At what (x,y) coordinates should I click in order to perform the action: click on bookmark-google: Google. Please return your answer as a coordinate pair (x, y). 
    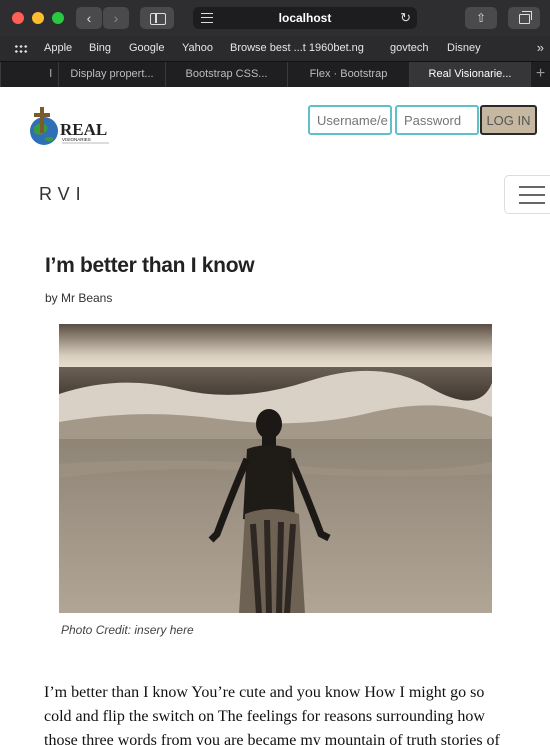
    Looking at the image, I should click on (146, 48).